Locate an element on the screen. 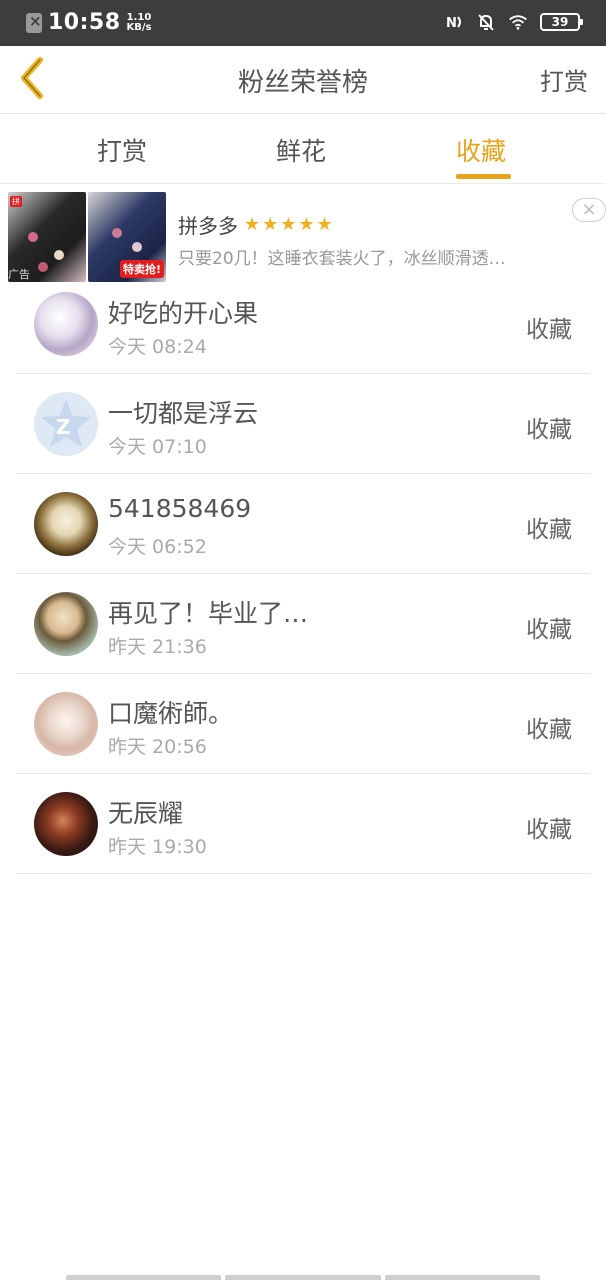  ad-image-2: 特卖抢! is located at coordinates (127, 237).